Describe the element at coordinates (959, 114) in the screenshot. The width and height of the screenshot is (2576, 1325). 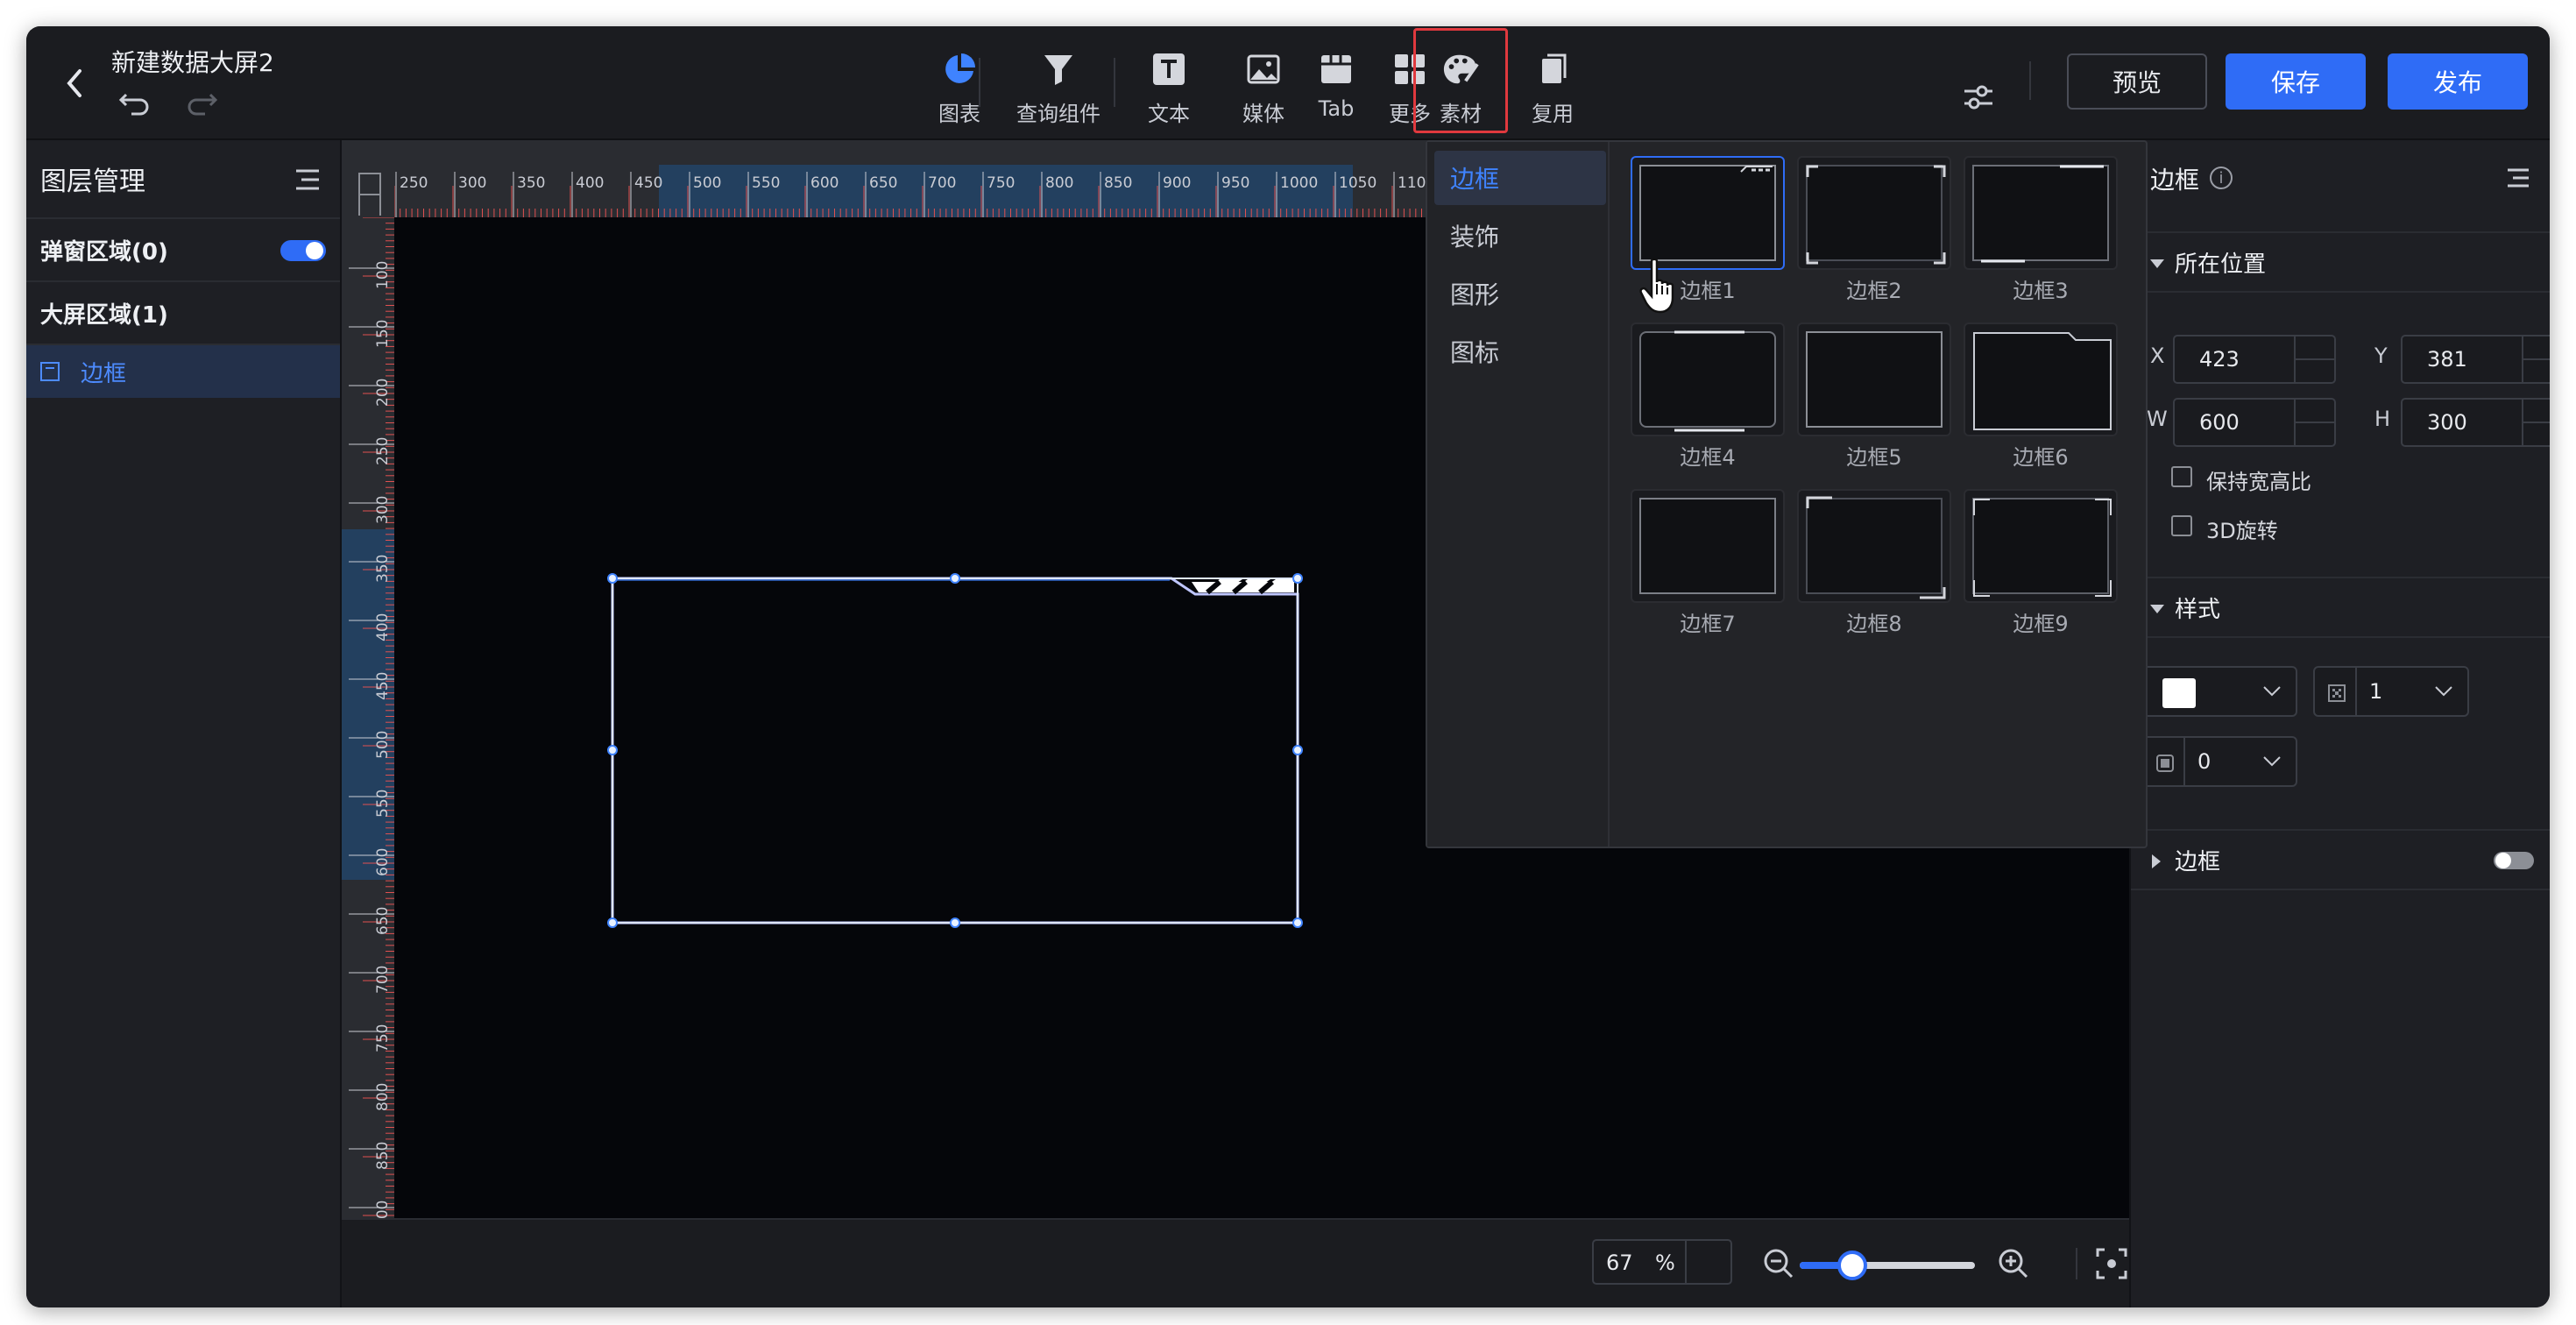
I see `tool-chart-label: 图表` at that location.